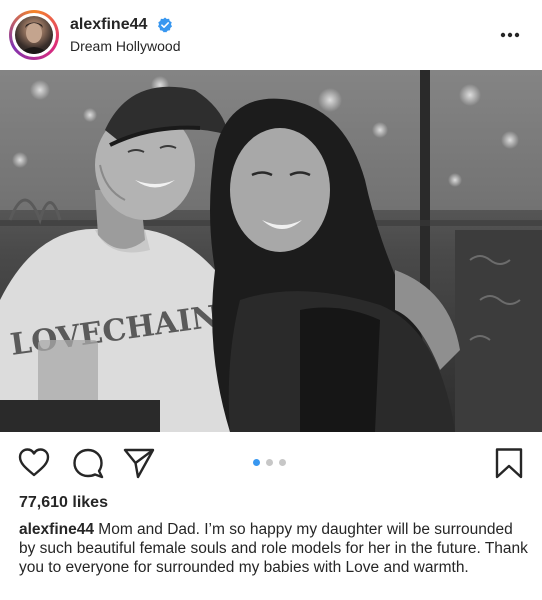 Image resolution: width=542 pixels, height=600 pixels. What do you see at coordinates (256, 462) in the screenshot?
I see `carousel-dot-active` at bounding box center [256, 462].